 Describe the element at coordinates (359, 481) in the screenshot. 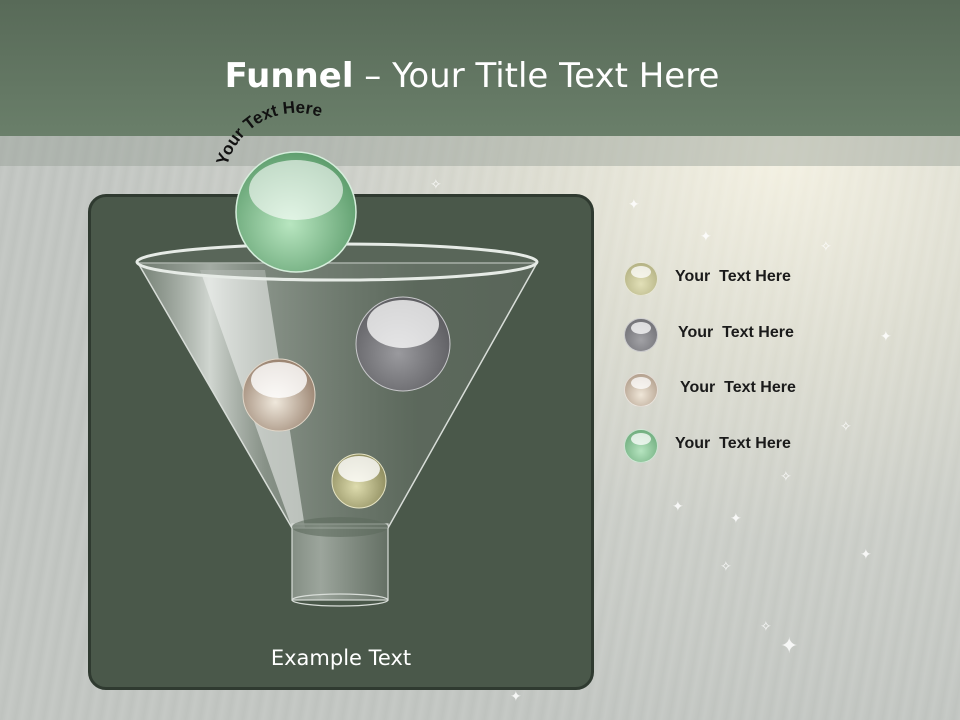

I see `ball-olive` at that location.